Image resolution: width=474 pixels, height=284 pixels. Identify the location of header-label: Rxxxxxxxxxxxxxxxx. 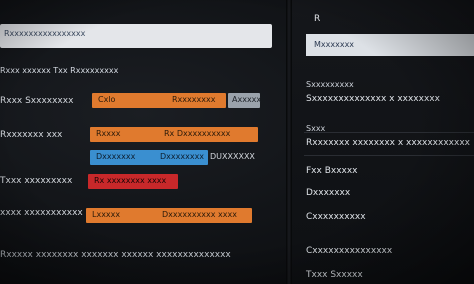
(45, 33).